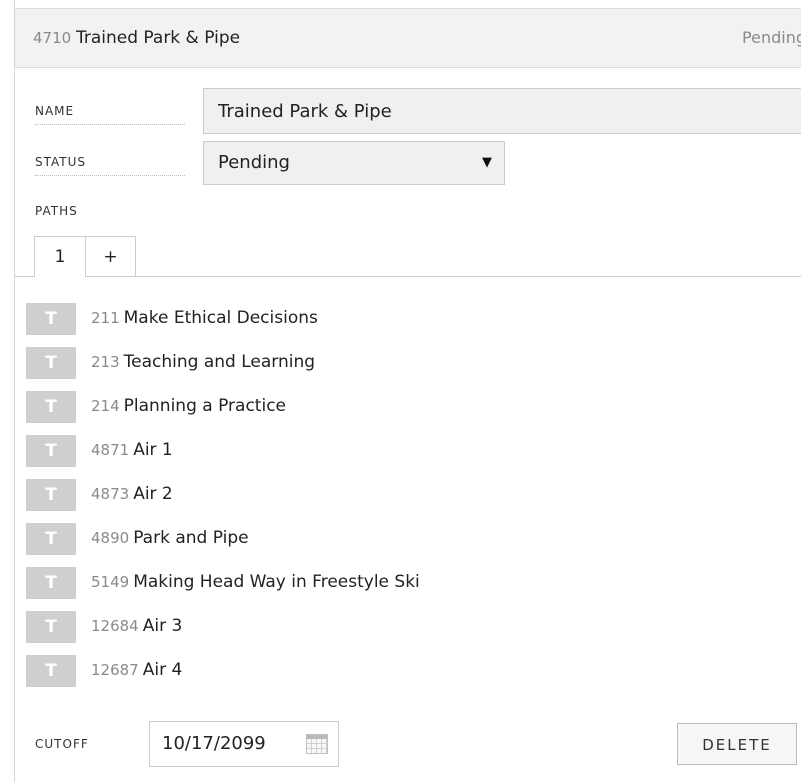 This screenshot has width=801, height=782. What do you see at coordinates (408, 38) in the screenshot?
I see `panel-header: 4710 Trained Park & Pipe Pending` at bounding box center [408, 38].